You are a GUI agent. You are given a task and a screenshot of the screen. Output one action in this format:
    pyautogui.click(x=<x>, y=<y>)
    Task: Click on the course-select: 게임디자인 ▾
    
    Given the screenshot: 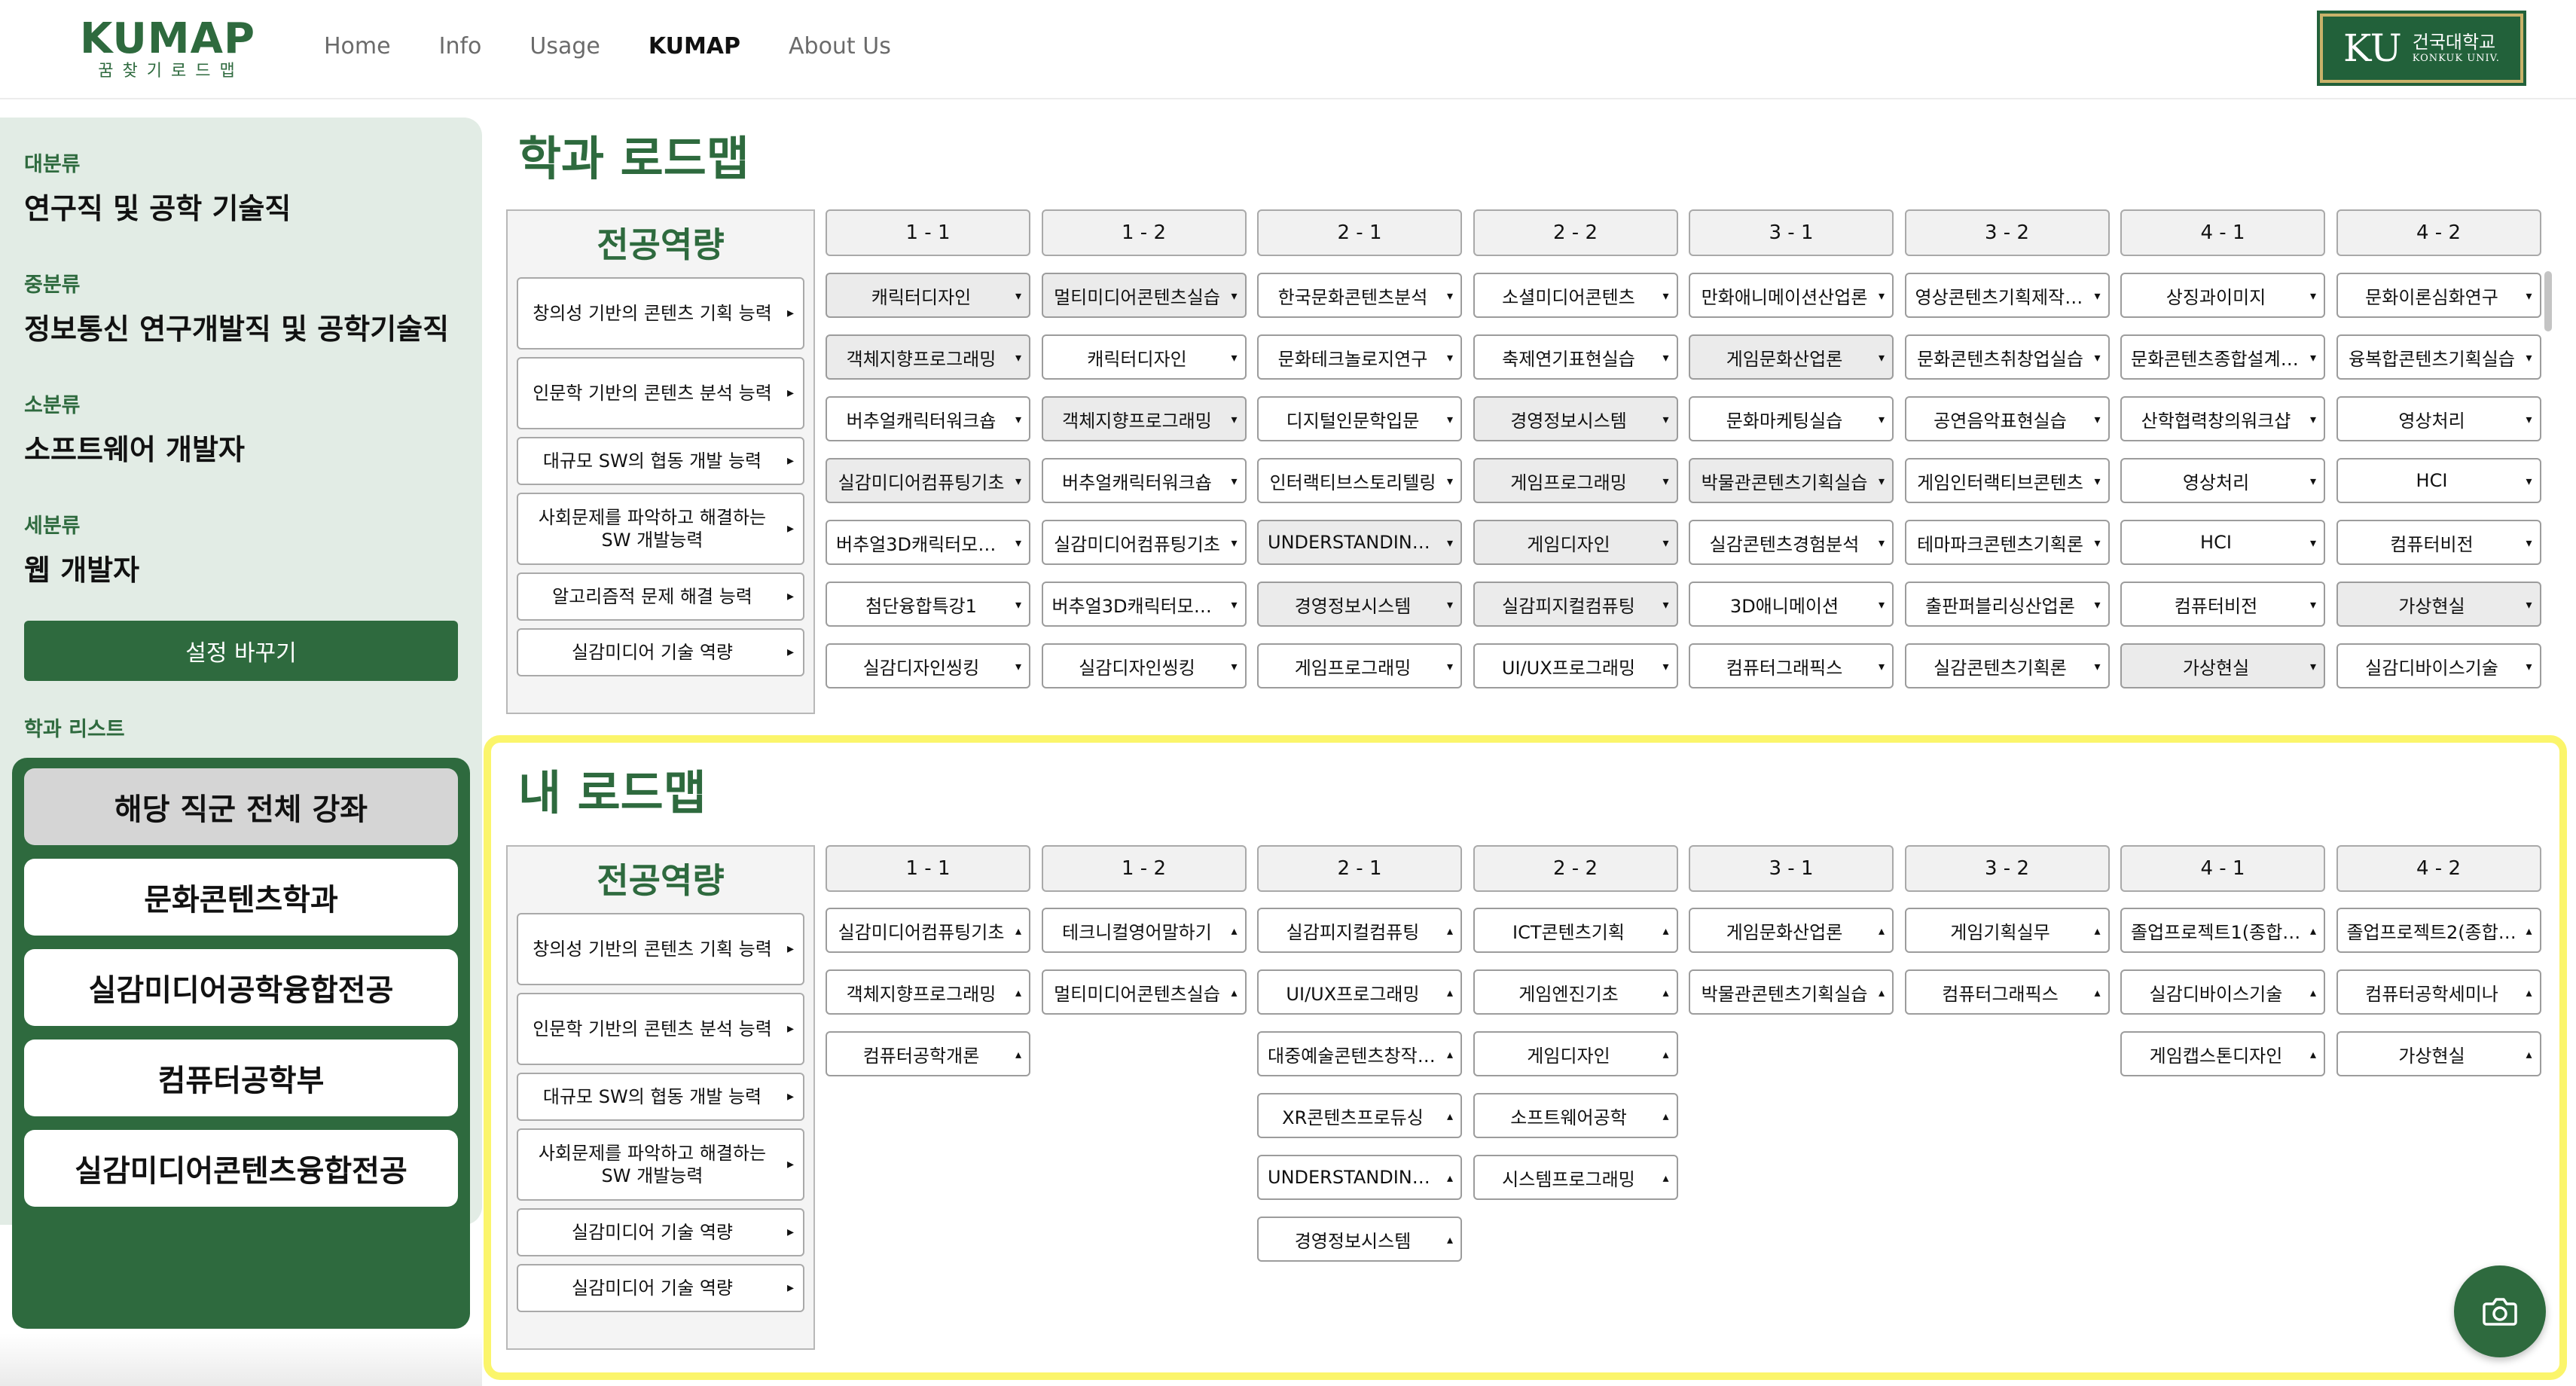 What is the action you would take?
    pyautogui.click(x=1576, y=542)
    